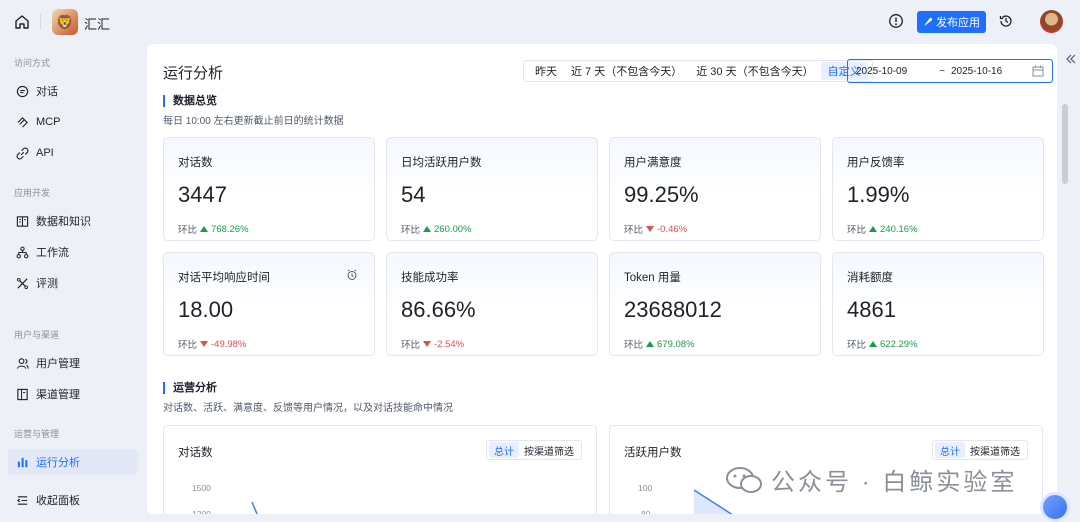  Describe the element at coordinates (212, 344) in the screenshot. I see `metric-trend: 环比 -49.98%` at that location.